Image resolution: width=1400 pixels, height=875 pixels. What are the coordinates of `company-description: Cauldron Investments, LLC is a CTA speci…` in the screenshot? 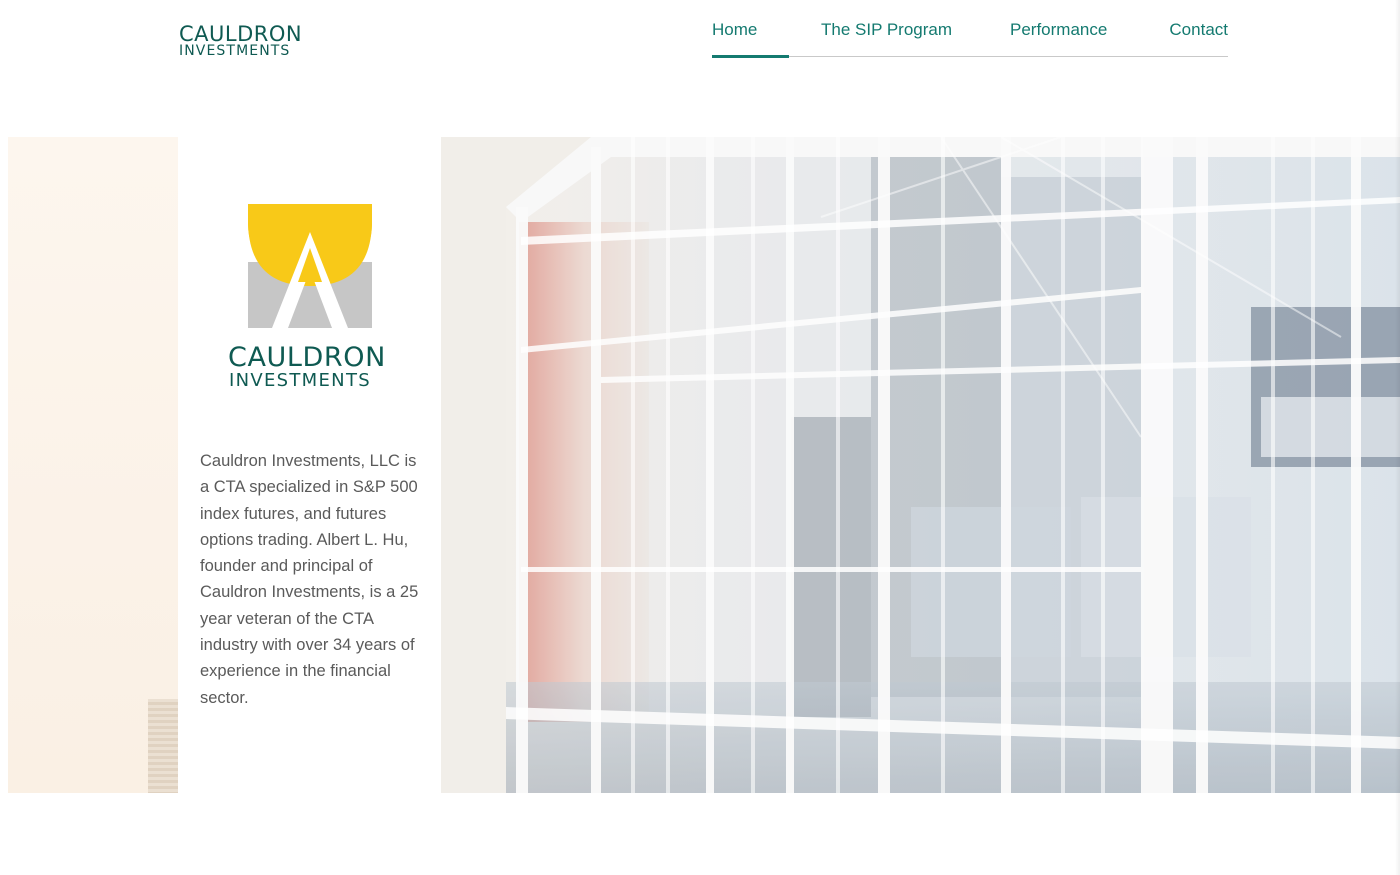 It's located at (309, 579).